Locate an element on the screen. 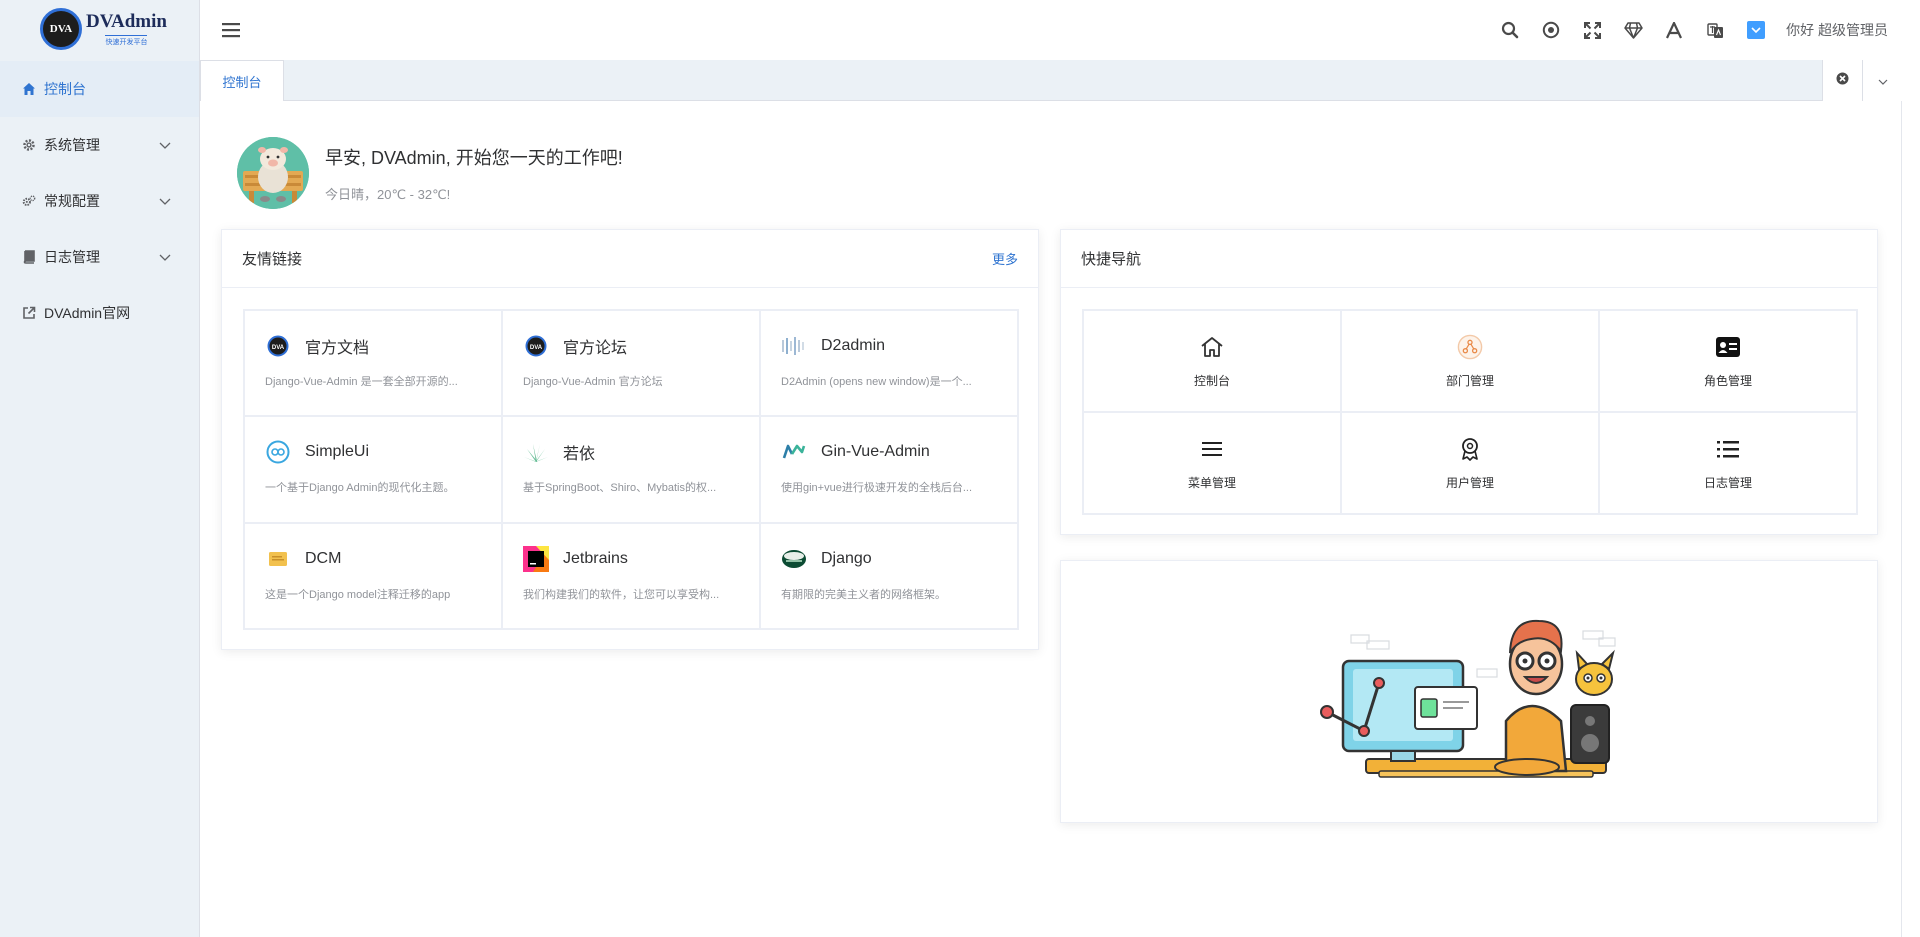 This screenshot has width=1920, height=937. link-item-forum: DVA 官方论坛 Django-Vue-Admin 官方论坛 is located at coordinates (631, 363).